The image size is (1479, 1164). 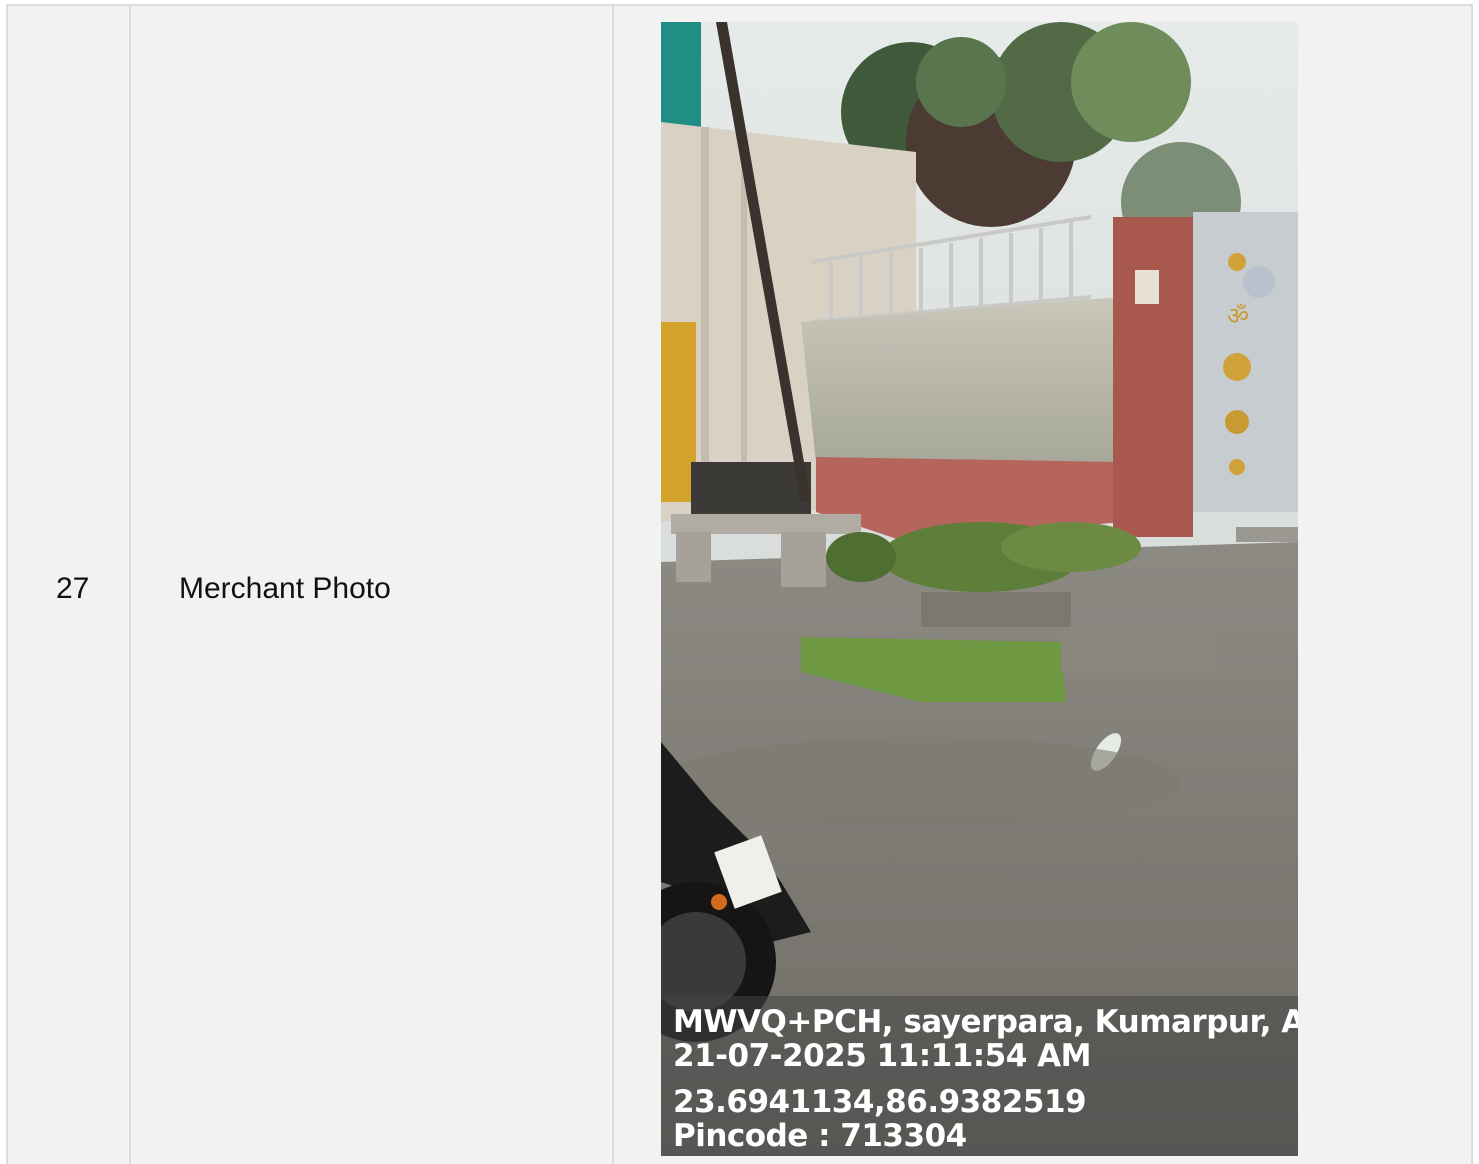 What do you see at coordinates (820, 1136) in the screenshot?
I see `overlay-pincode: Pincode : 713304` at bounding box center [820, 1136].